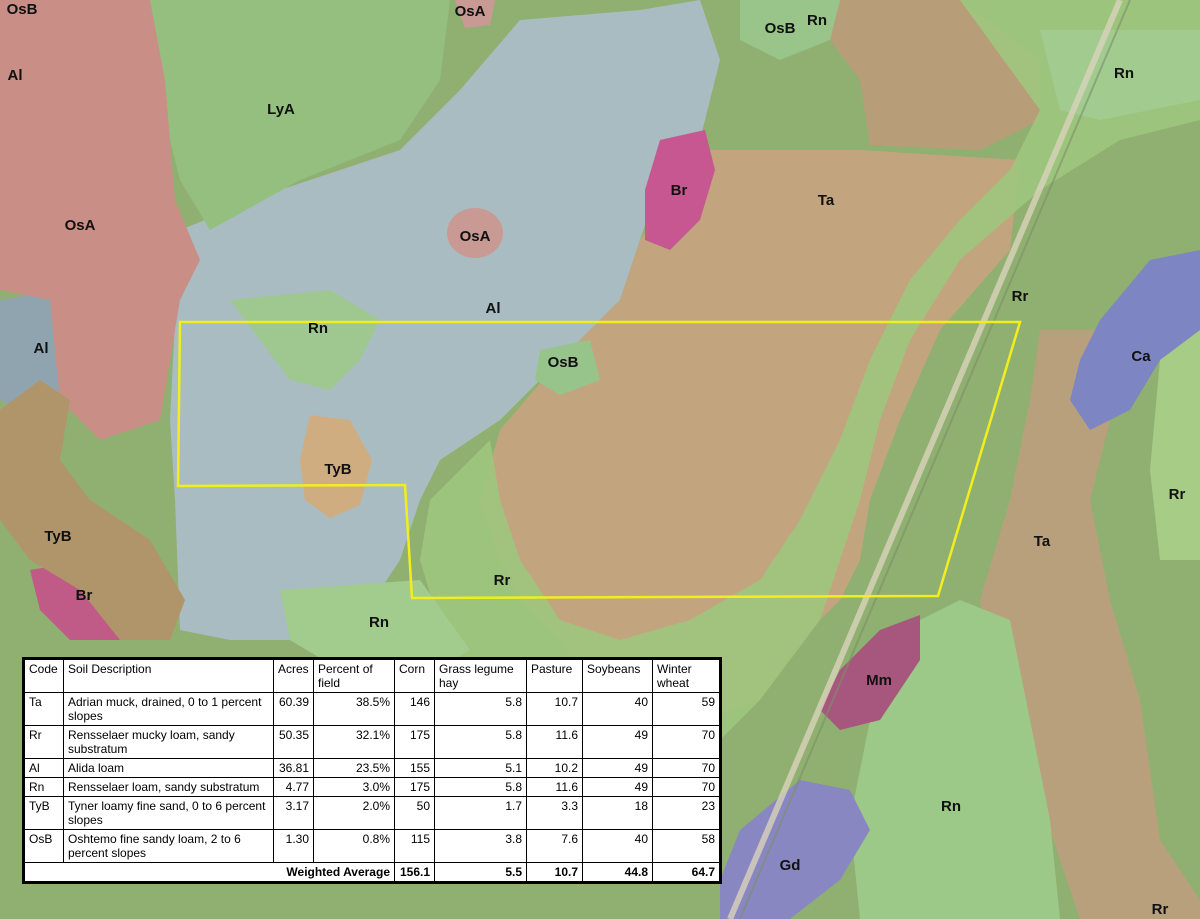 The width and height of the screenshot is (1200, 919). What do you see at coordinates (168, 742) in the screenshot?
I see `cell-description: Rensselaer mucky loam, sandy substratum` at bounding box center [168, 742].